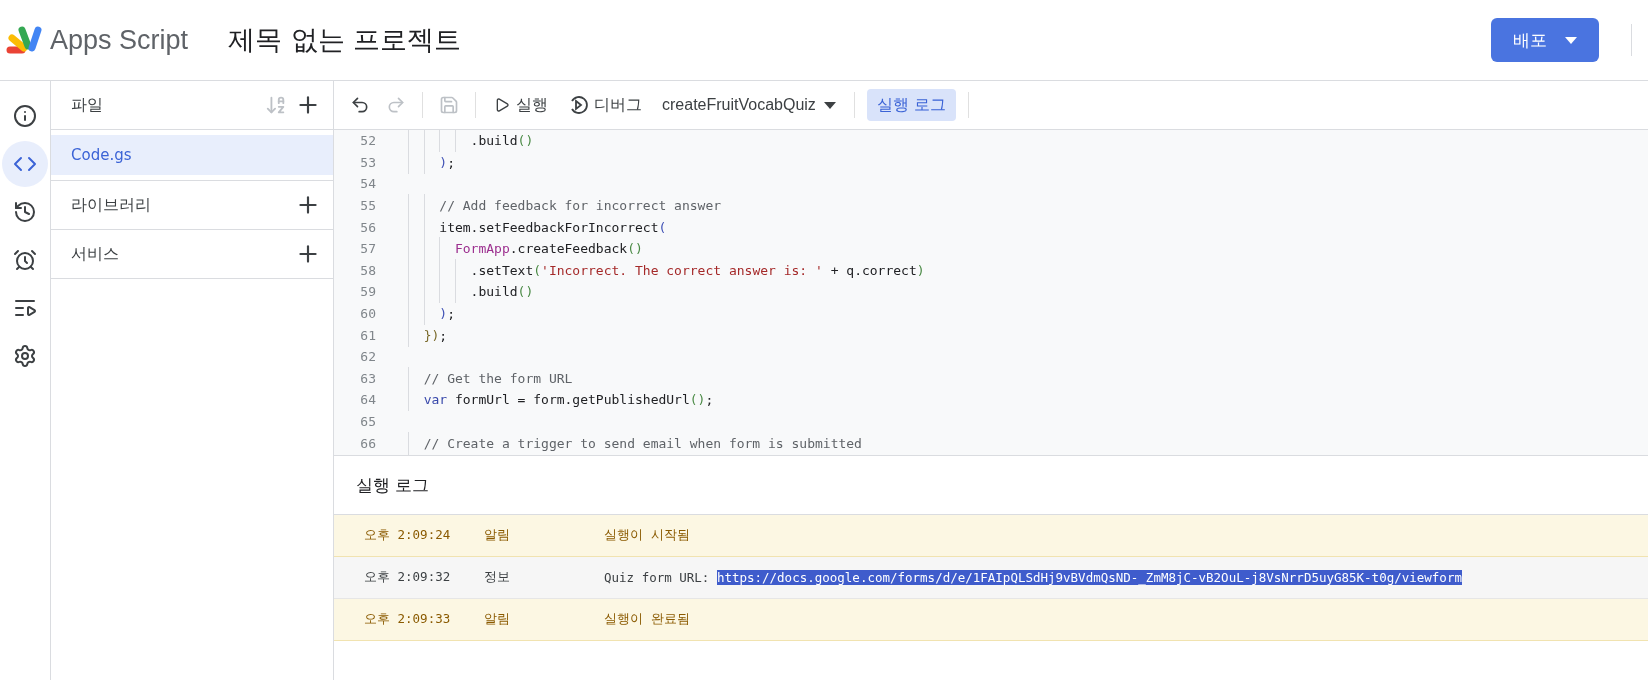 The height and width of the screenshot is (680, 1648). What do you see at coordinates (1545, 40) in the screenshot?
I see `deploy-button: 배포` at bounding box center [1545, 40].